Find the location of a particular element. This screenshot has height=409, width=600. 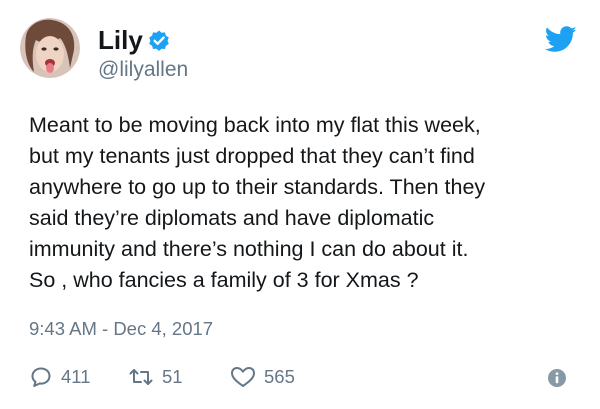

retweet-count: 51 is located at coordinates (172, 376).